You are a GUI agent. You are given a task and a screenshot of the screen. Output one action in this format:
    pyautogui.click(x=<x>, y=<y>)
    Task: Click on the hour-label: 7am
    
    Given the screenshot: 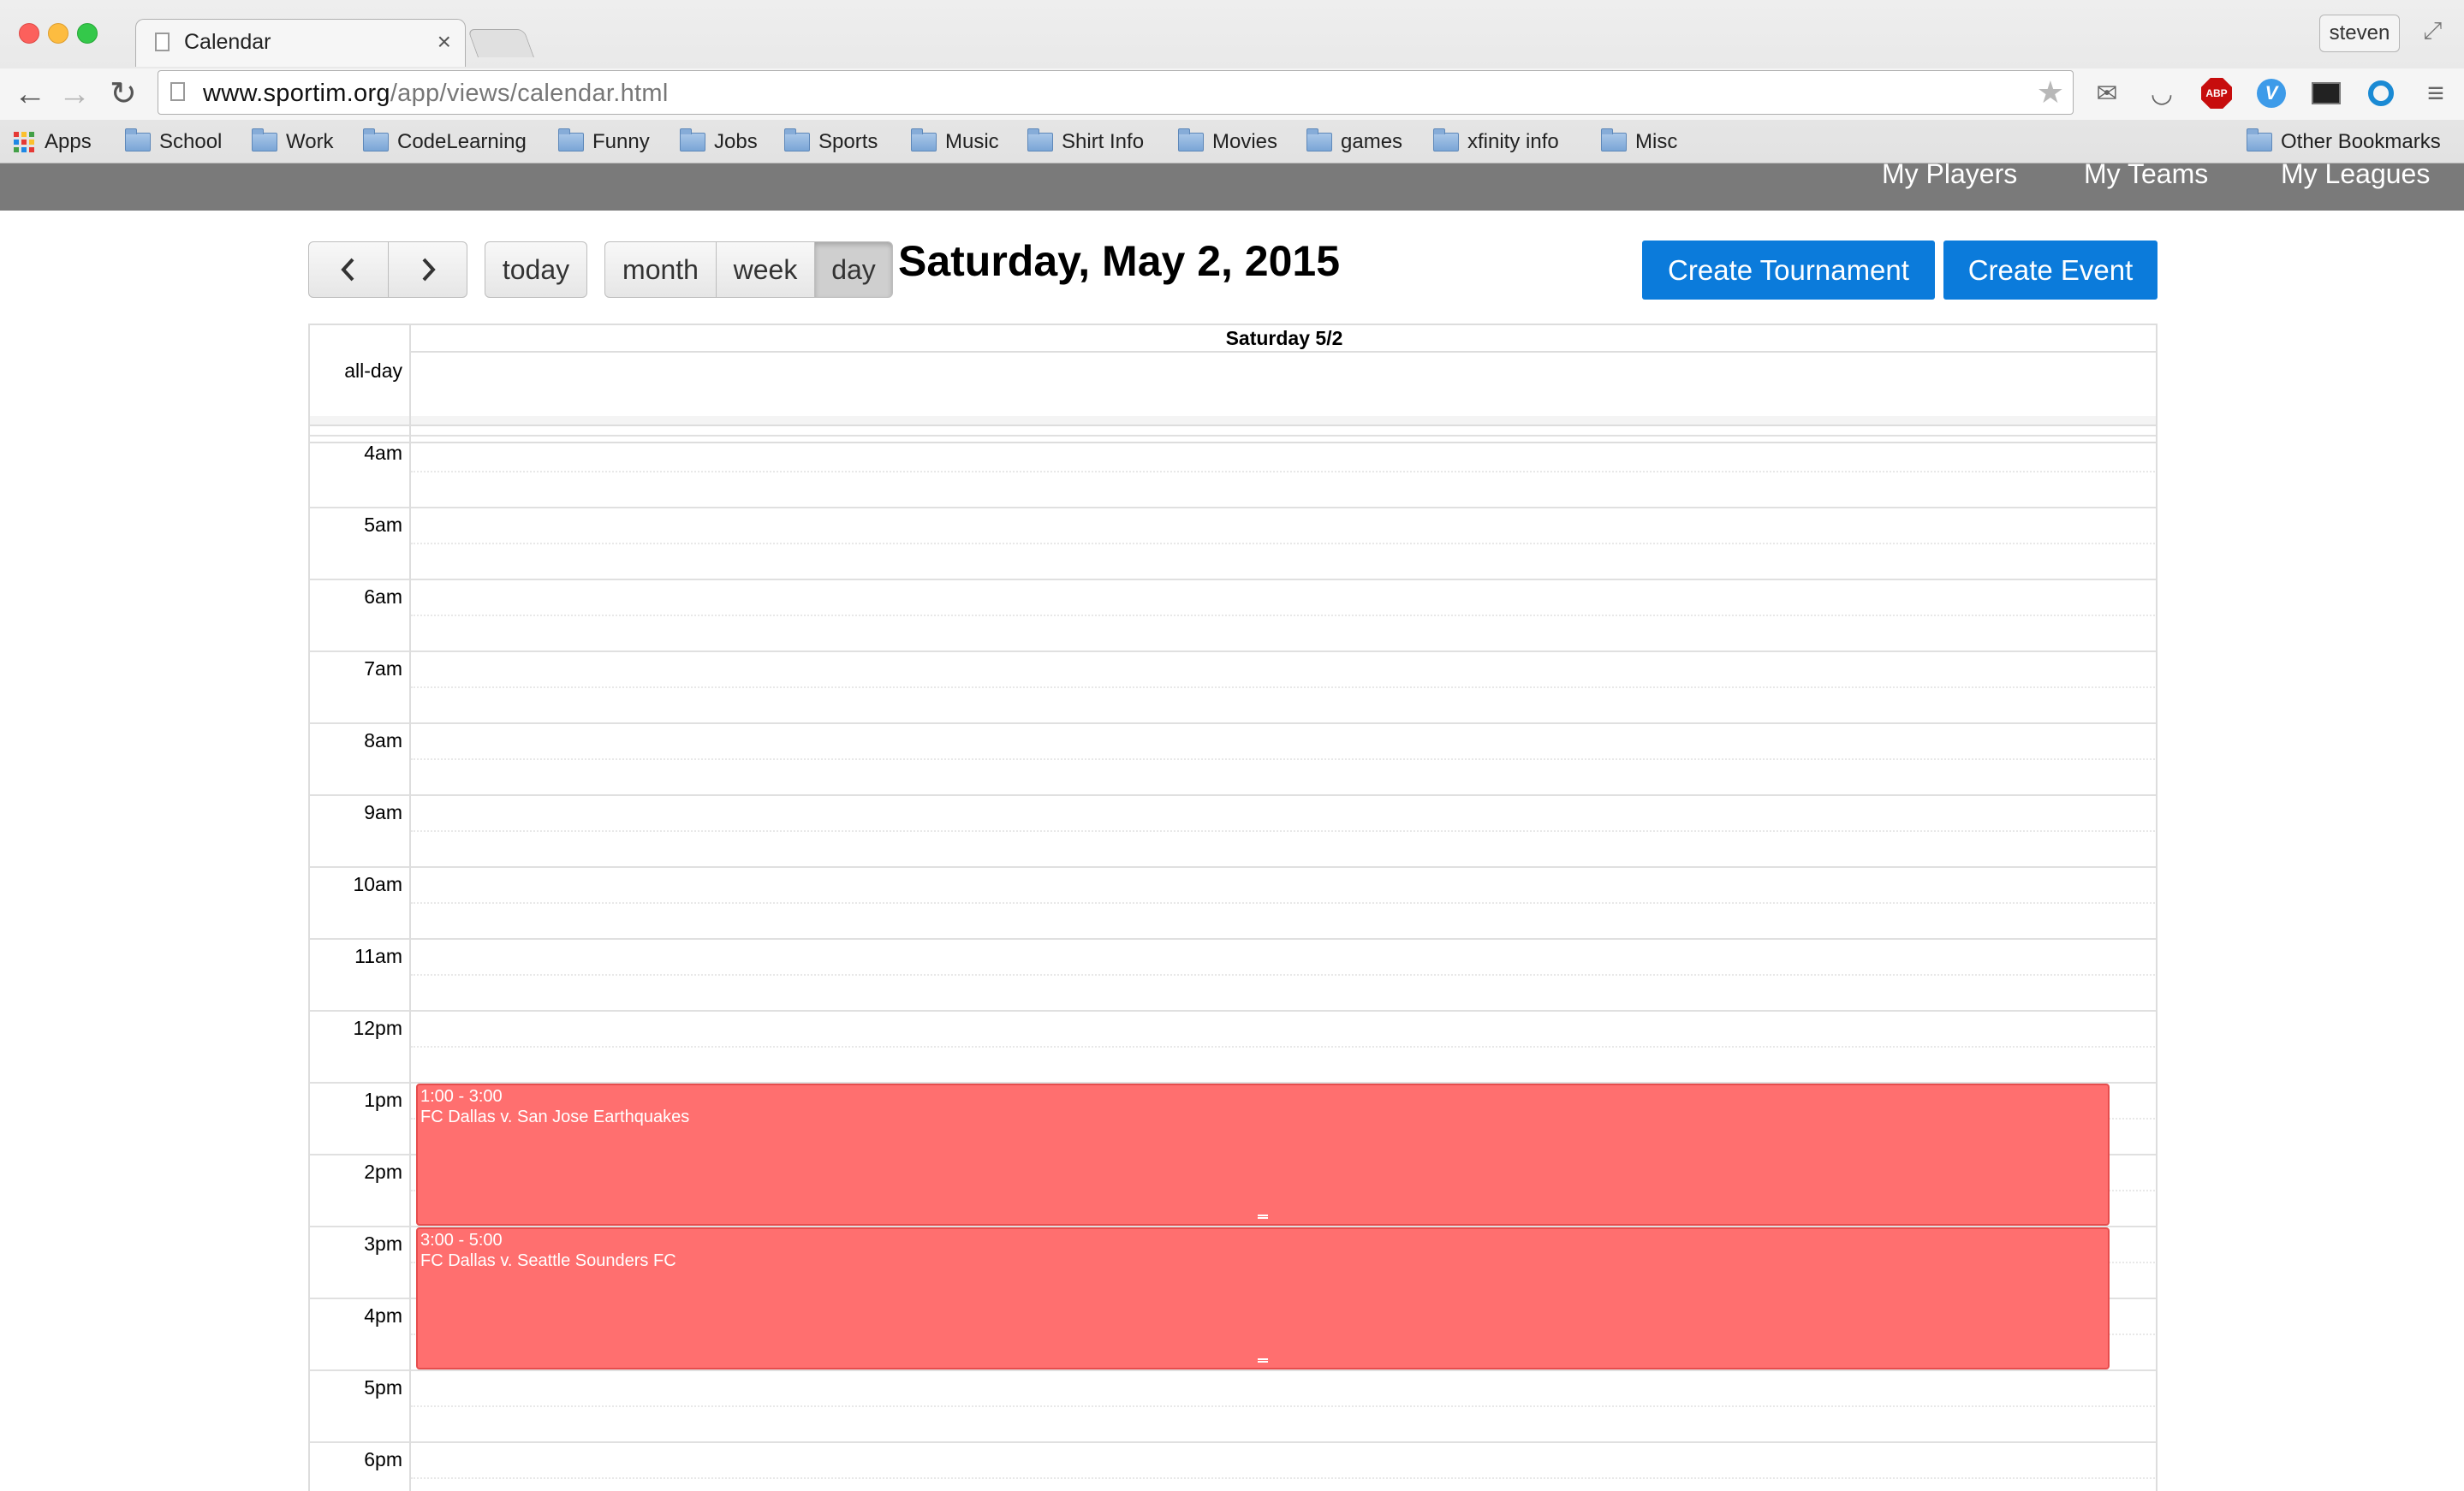 What is the action you would take?
    pyautogui.click(x=383, y=668)
    